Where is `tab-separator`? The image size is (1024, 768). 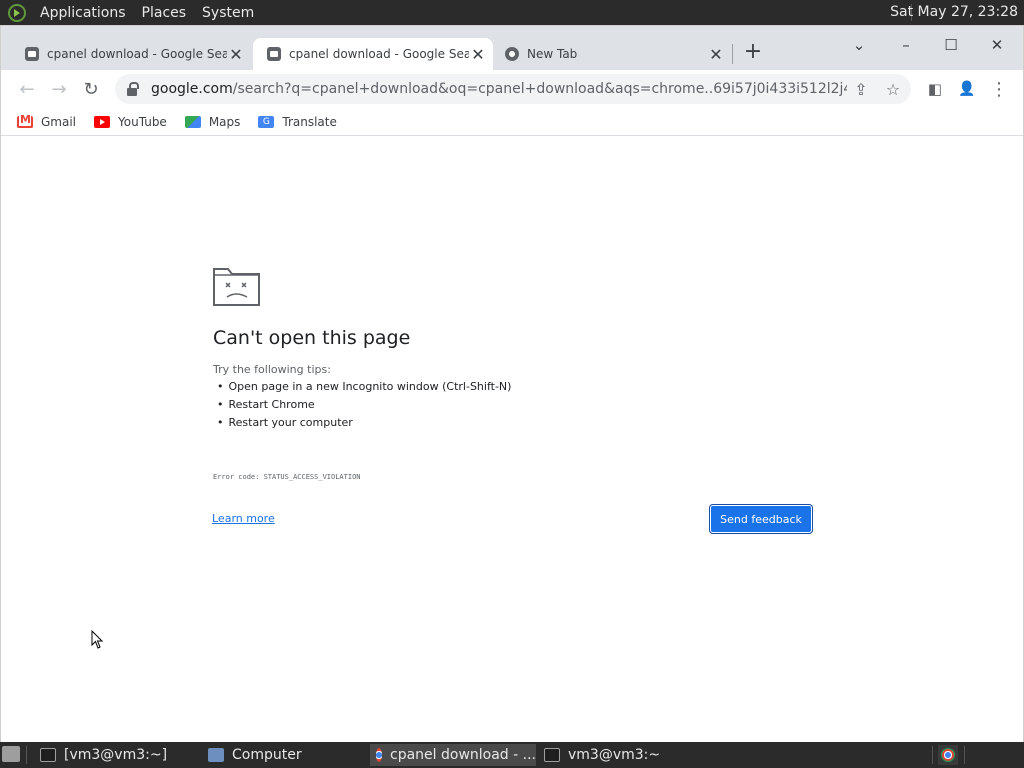 tab-separator is located at coordinates (732, 54).